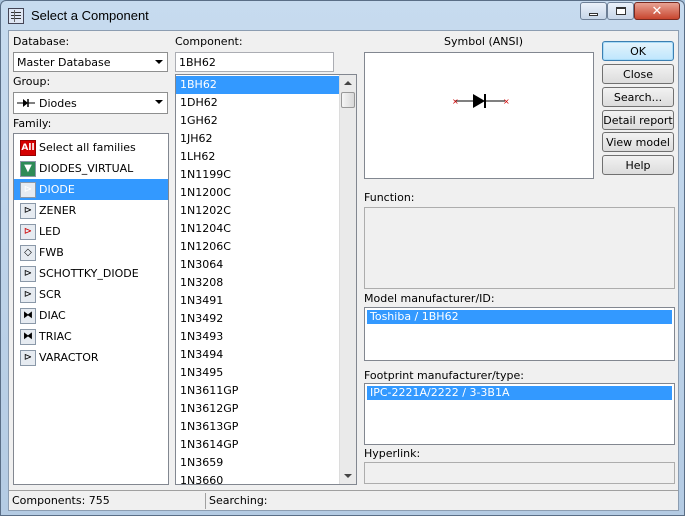  What do you see at coordinates (28, 294) in the screenshot?
I see `scr-icon: ⊳` at bounding box center [28, 294].